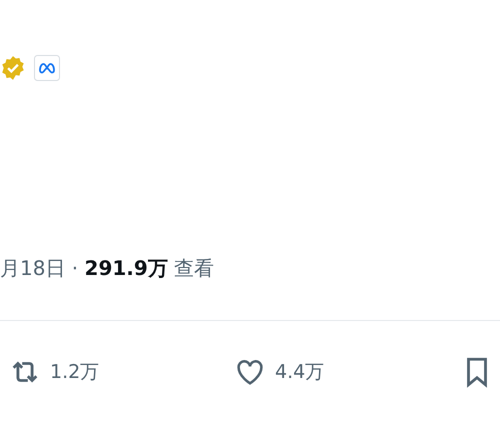  What do you see at coordinates (75, 372) in the screenshot?
I see `action-count: 1.2万` at bounding box center [75, 372].